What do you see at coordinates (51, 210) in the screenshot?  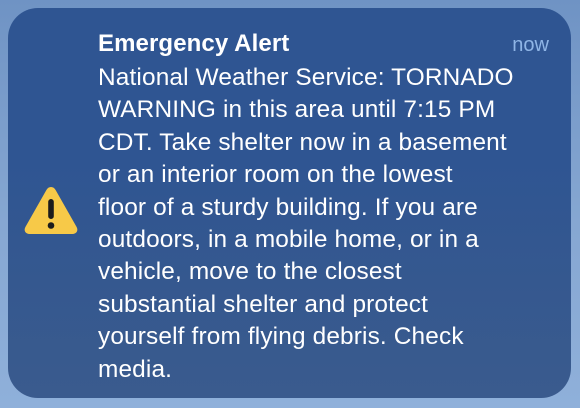 I see `warning-icon` at bounding box center [51, 210].